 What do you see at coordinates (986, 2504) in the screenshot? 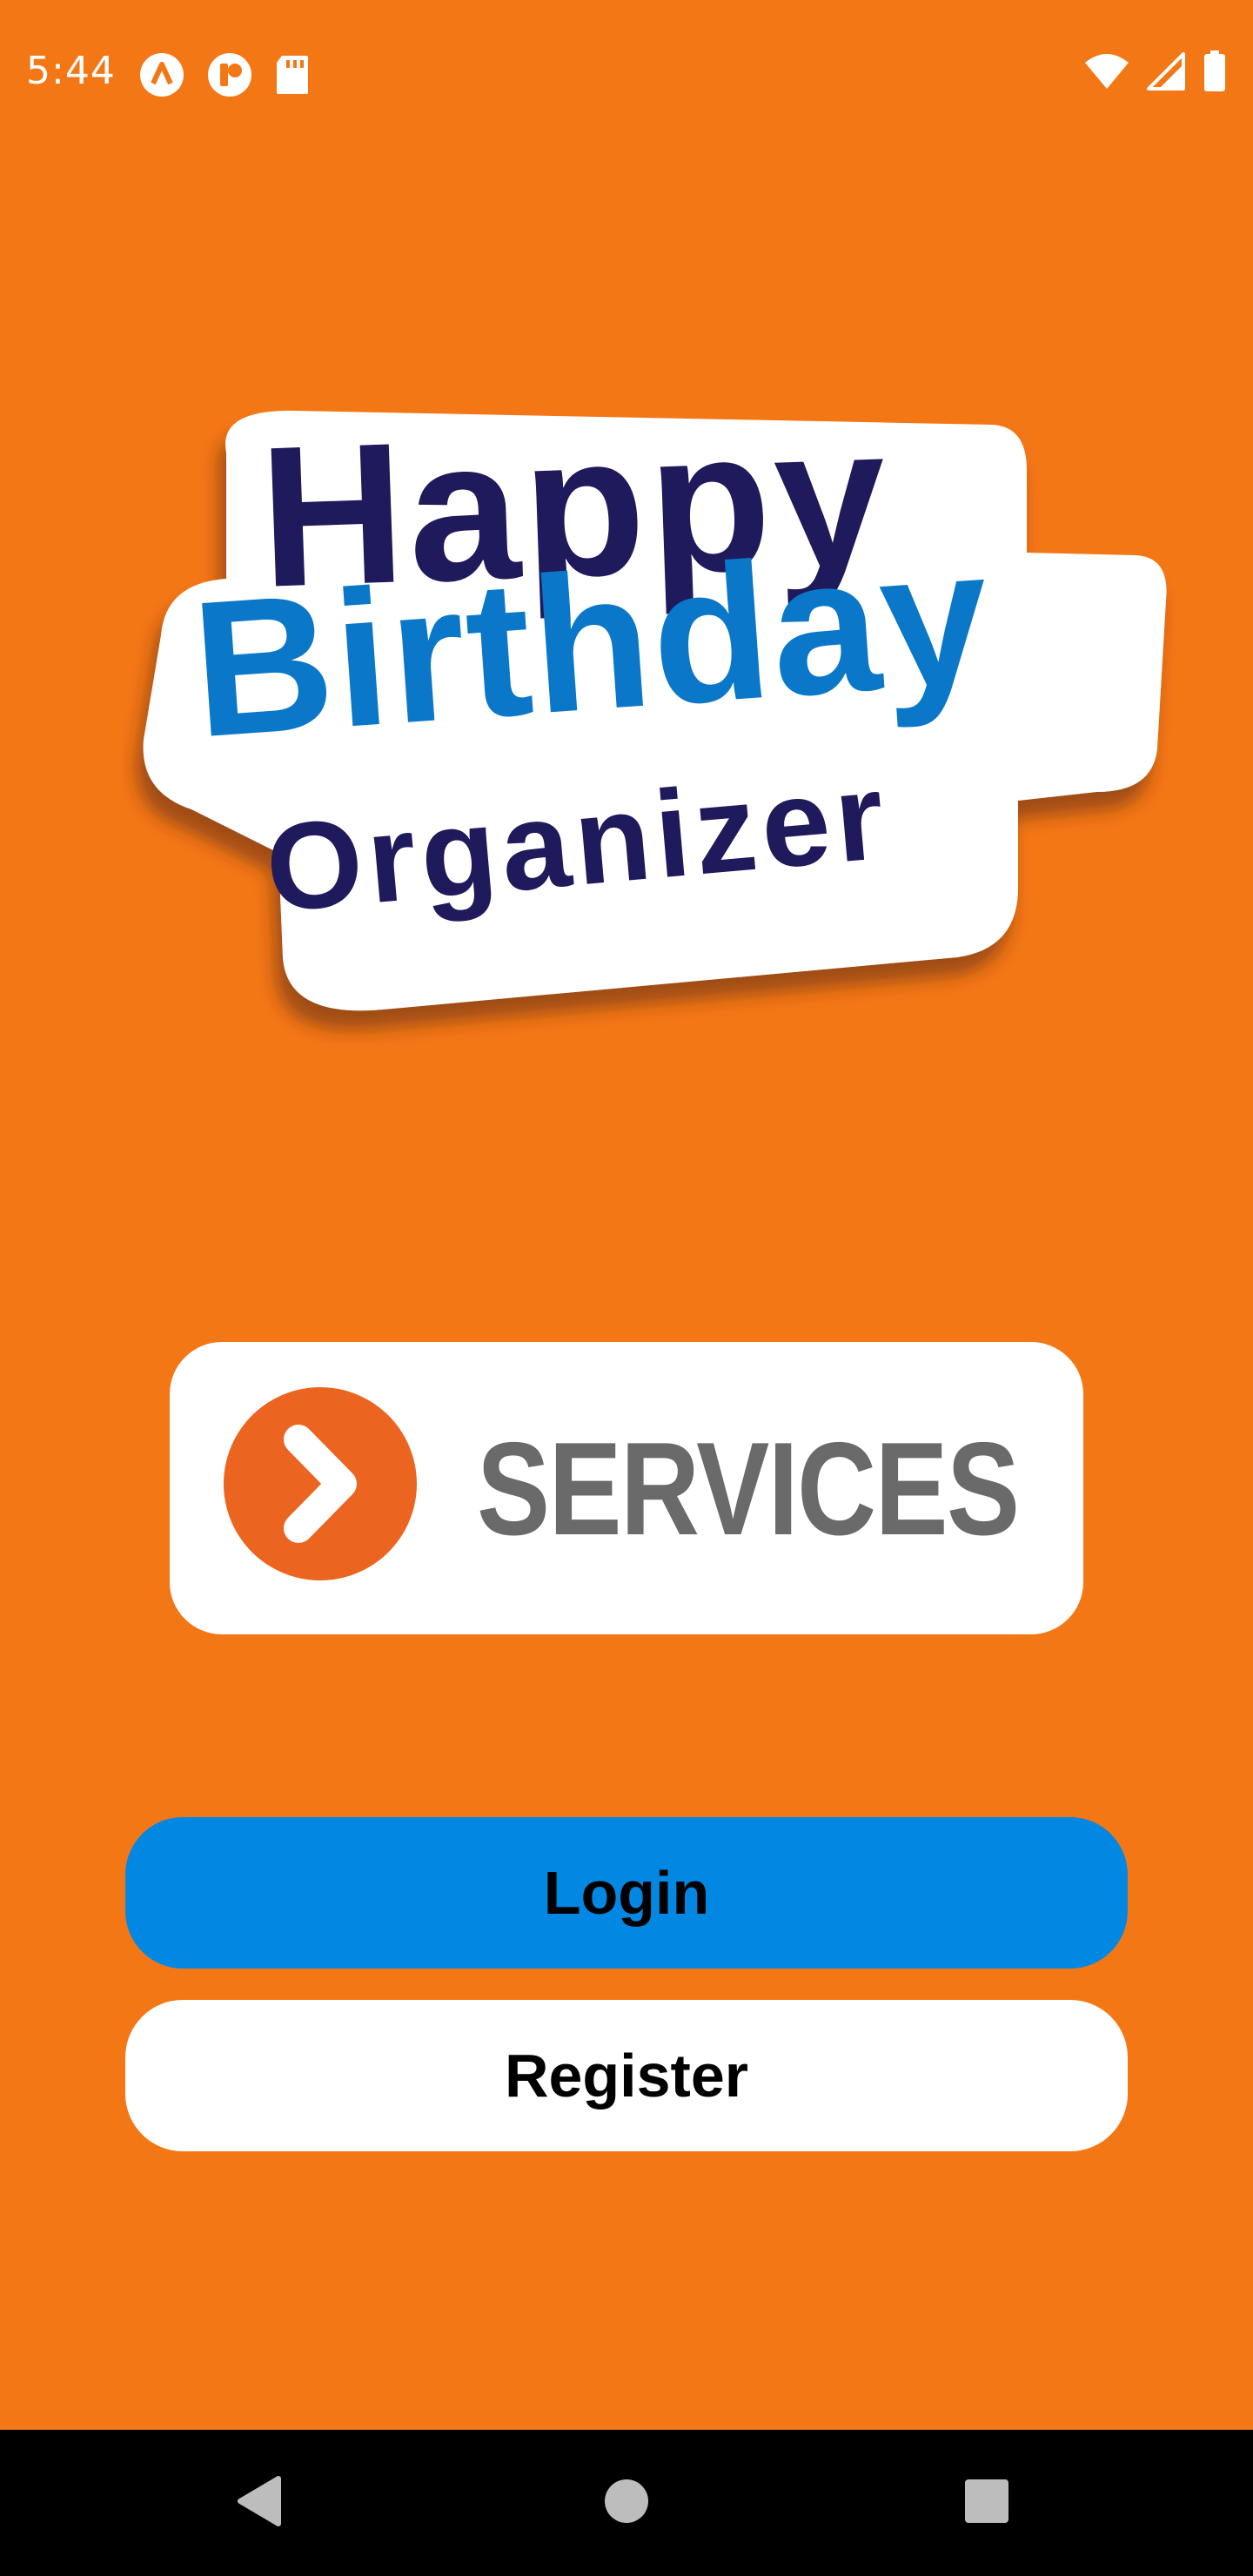
I see `recents-icon` at bounding box center [986, 2504].